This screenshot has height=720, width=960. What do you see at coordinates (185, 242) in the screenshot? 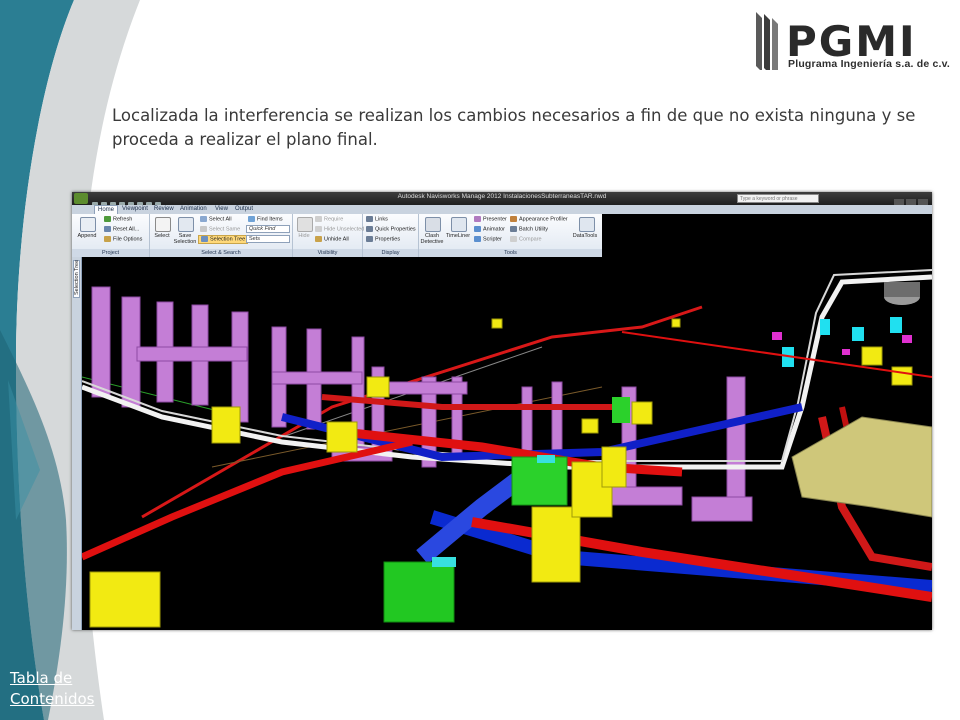
I see `save-selection-label-2: Selection` at bounding box center [185, 242].